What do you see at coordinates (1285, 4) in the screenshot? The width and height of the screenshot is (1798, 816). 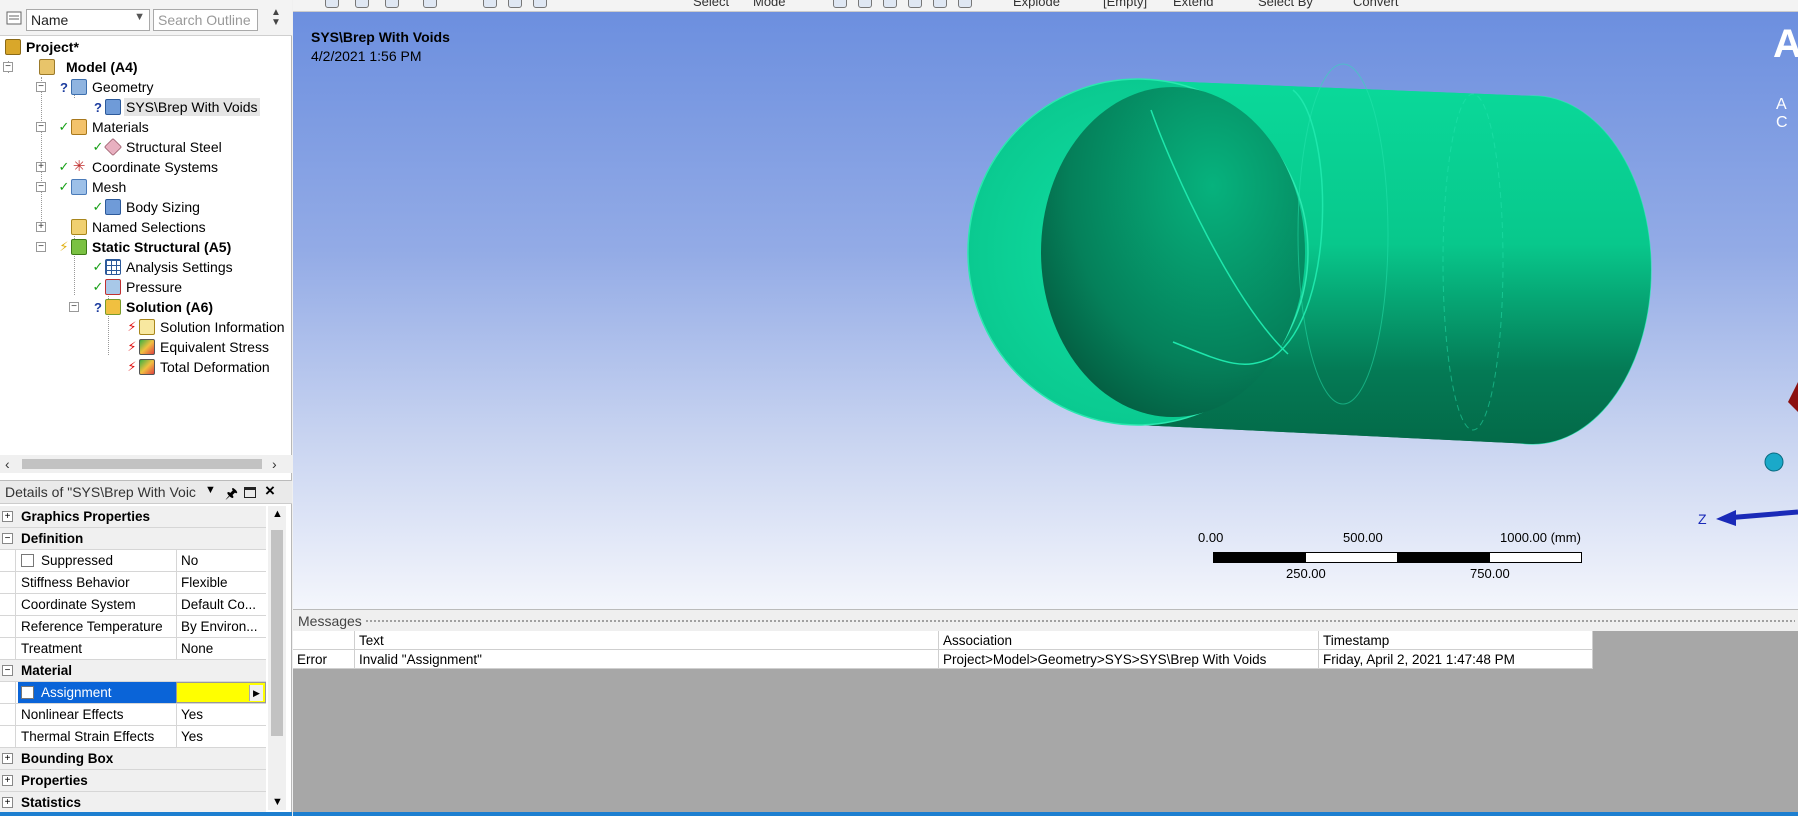 I see `select-by-label: Select By` at bounding box center [1285, 4].